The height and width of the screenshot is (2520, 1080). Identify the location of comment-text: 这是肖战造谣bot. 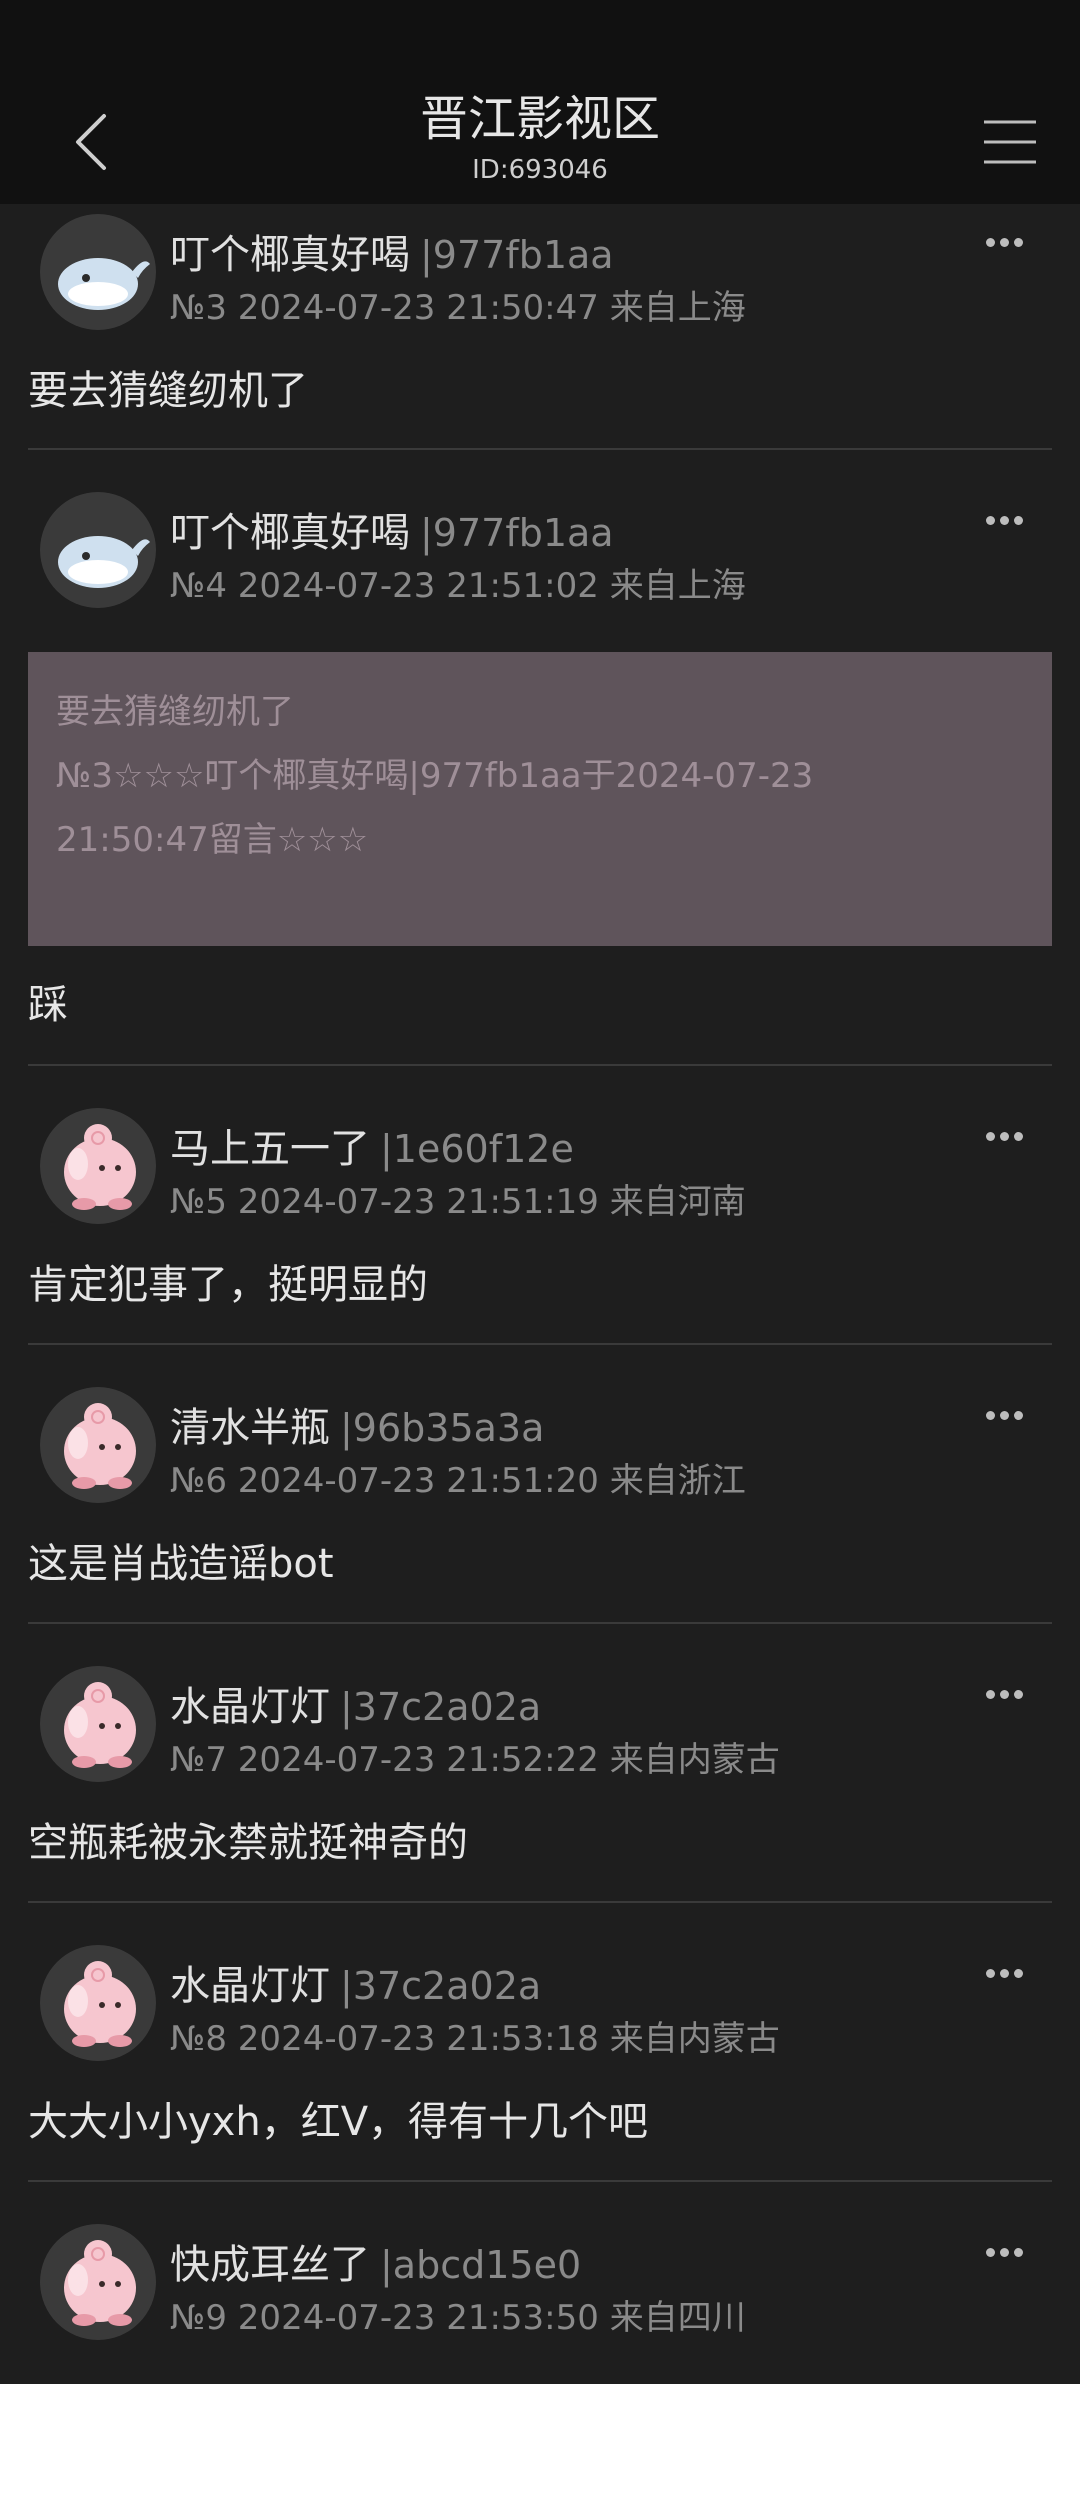
(181, 1564).